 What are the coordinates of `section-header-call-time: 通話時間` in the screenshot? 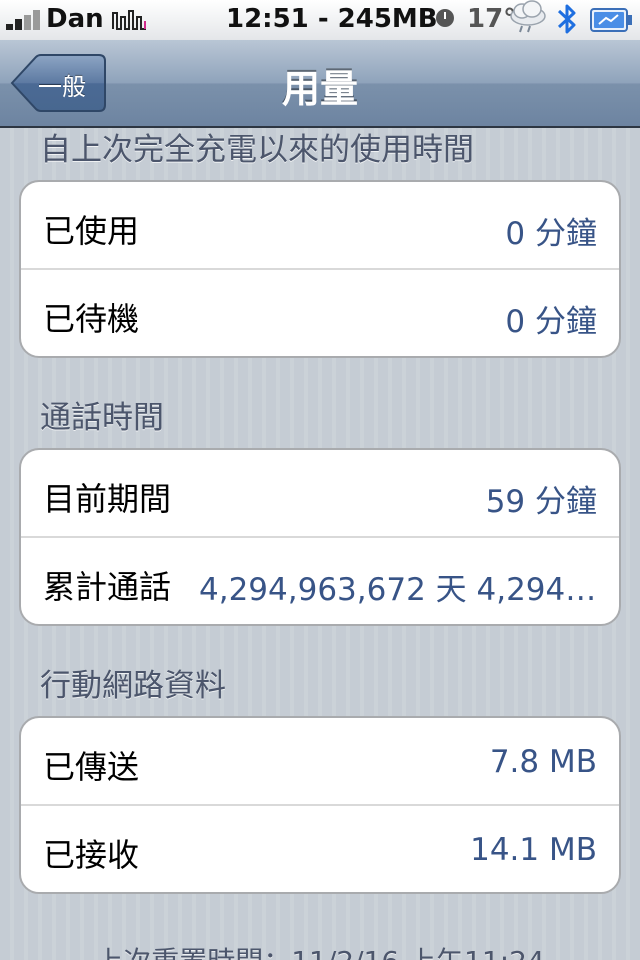 It's located at (102, 418).